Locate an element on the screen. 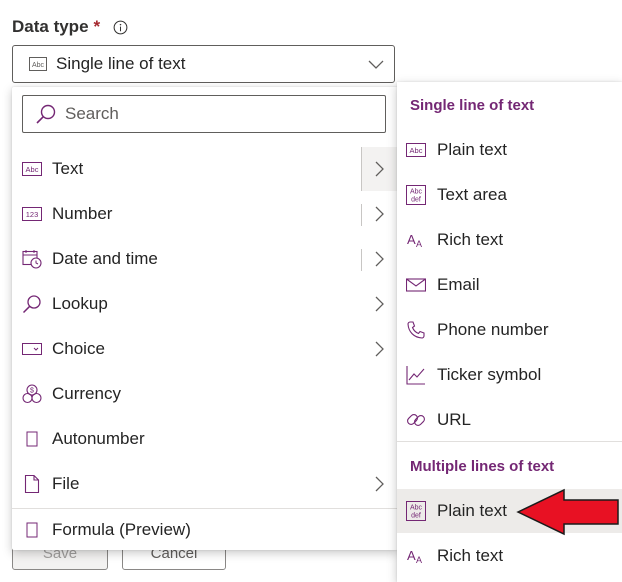  formula-icon is located at coordinates (32, 530).